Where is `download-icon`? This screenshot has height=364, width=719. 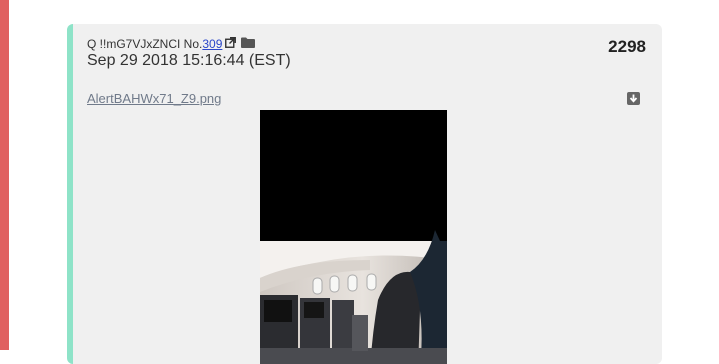
download-icon is located at coordinates (633, 98).